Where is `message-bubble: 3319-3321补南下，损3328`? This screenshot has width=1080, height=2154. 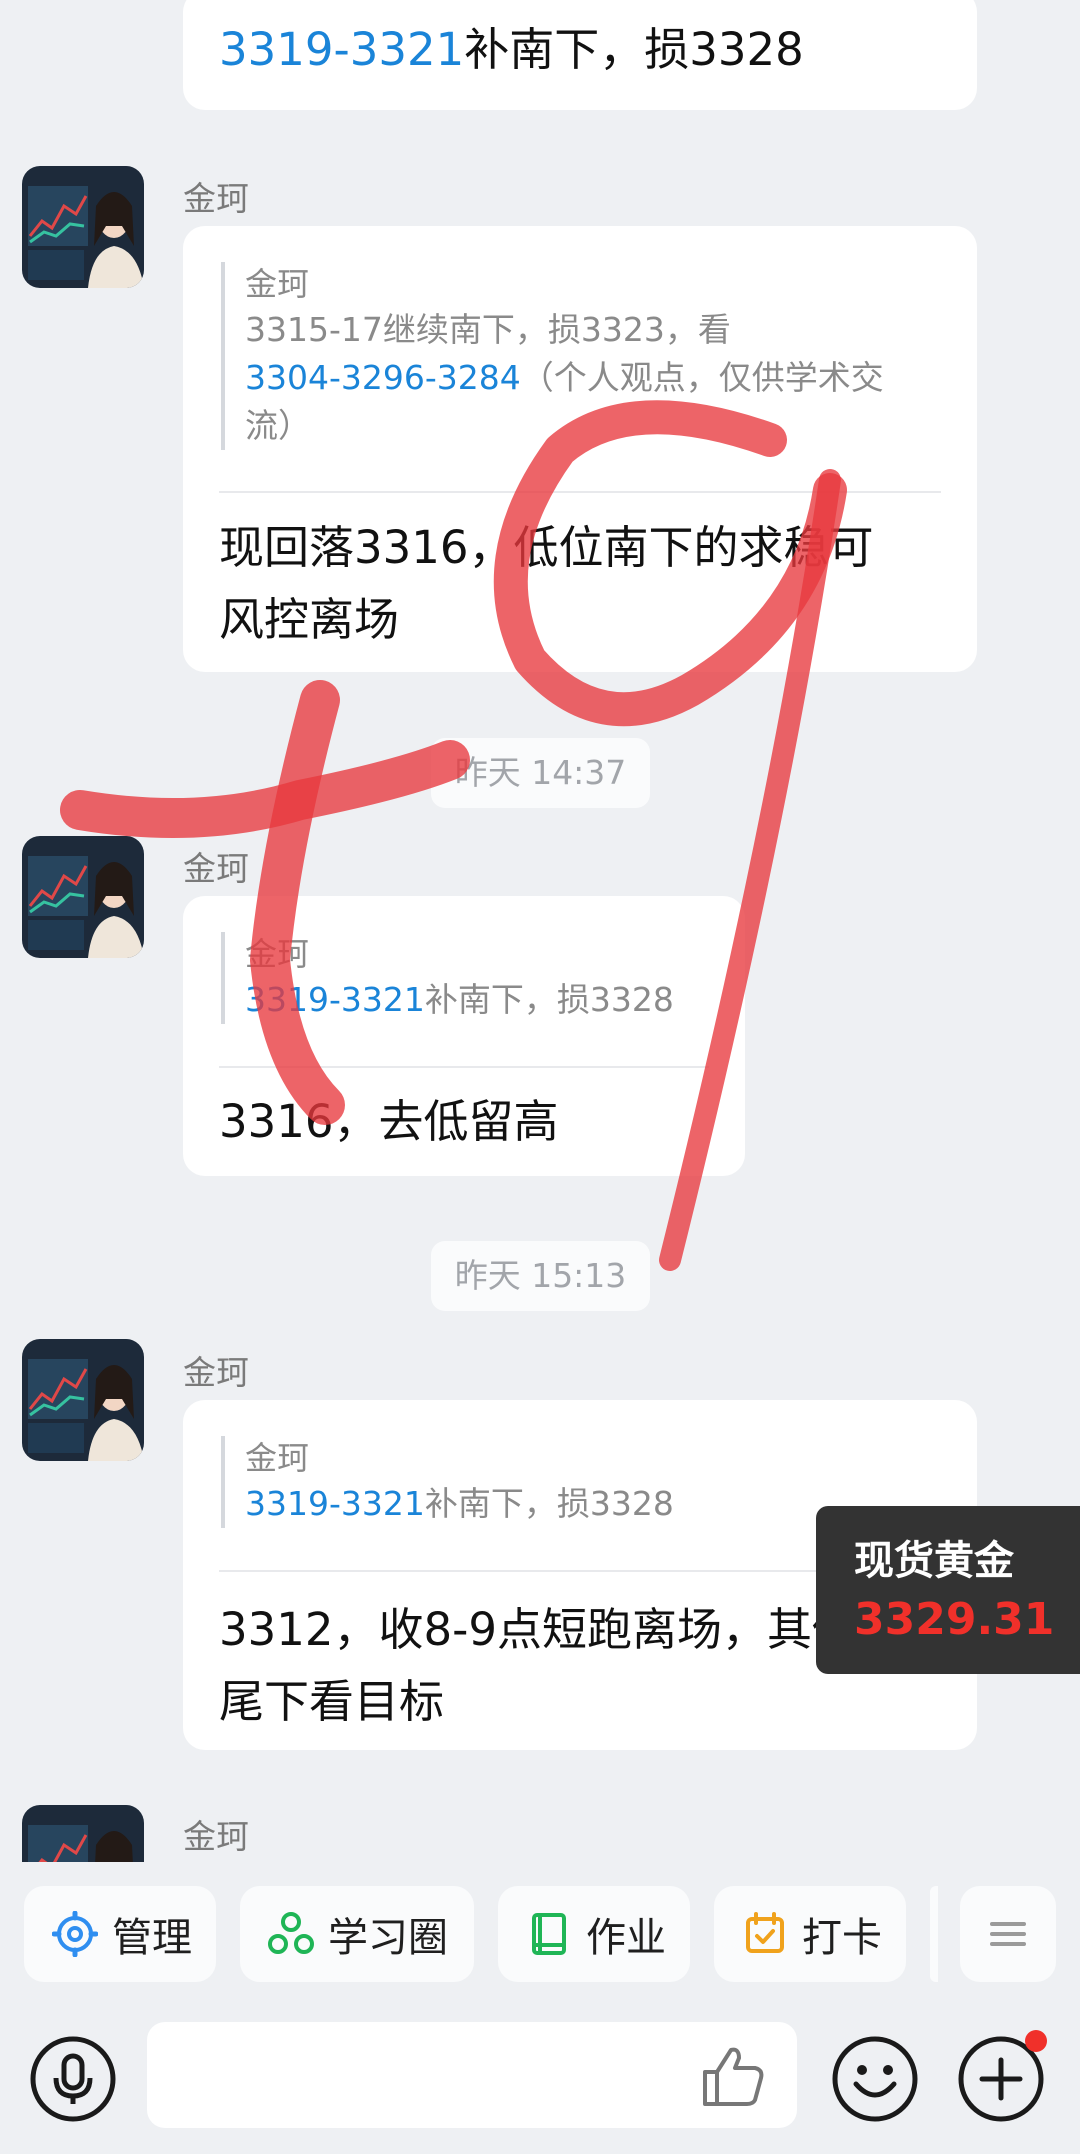 message-bubble: 3319-3321补南下，损3328 is located at coordinates (580, 55).